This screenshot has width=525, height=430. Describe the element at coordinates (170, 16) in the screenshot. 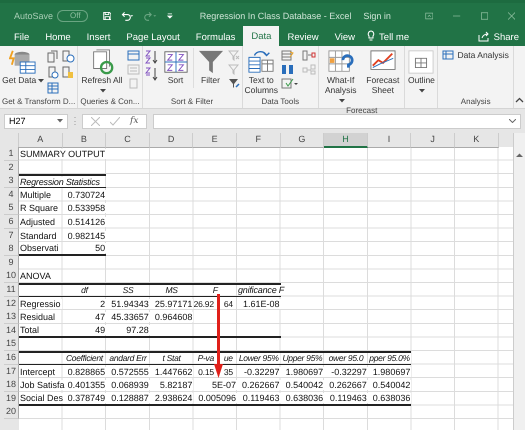

I see `customize-icon` at that location.